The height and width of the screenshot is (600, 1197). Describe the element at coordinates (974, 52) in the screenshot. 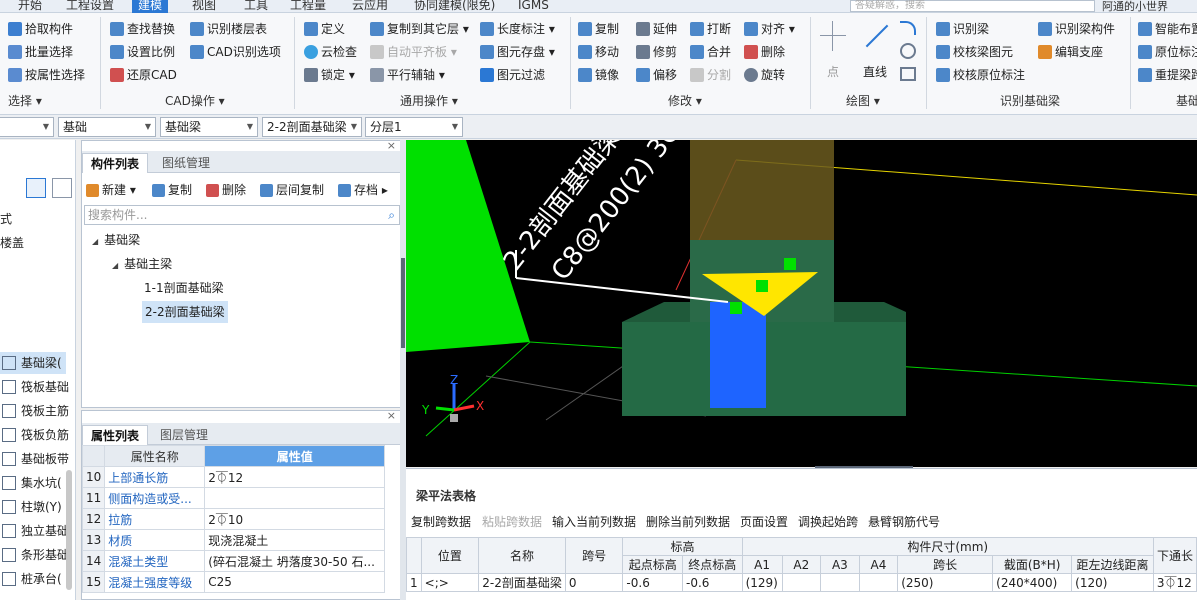

I see `check-beam-element-button: 校核梁图元` at that location.